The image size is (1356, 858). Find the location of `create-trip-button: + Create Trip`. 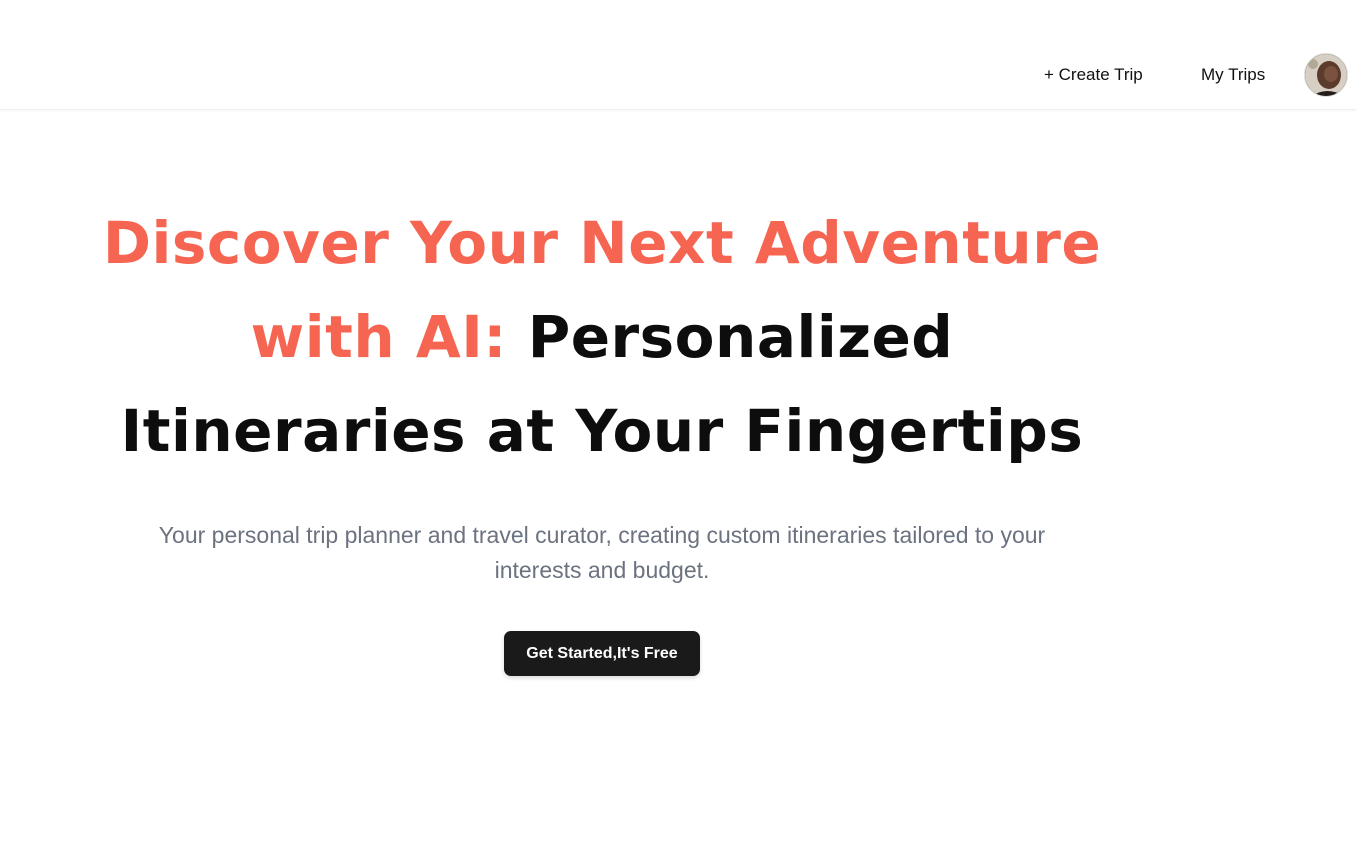

create-trip-button: + Create Trip is located at coordinates (1093, 75).